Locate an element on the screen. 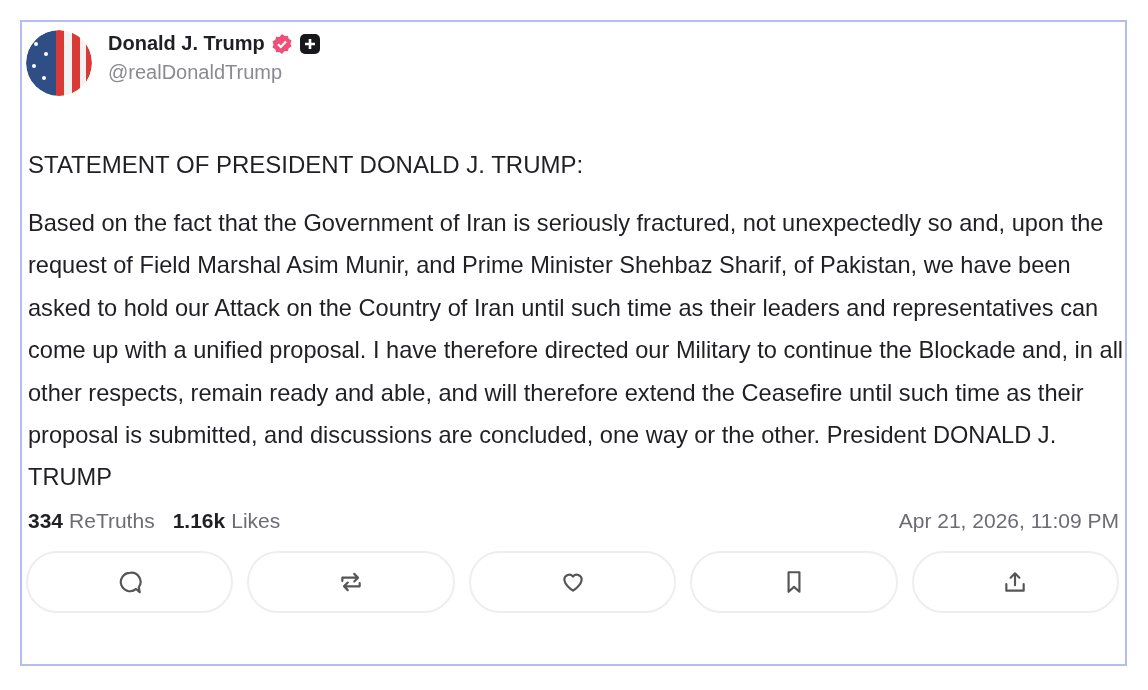  plus-badge-icon is located at coordinates (309, 43).